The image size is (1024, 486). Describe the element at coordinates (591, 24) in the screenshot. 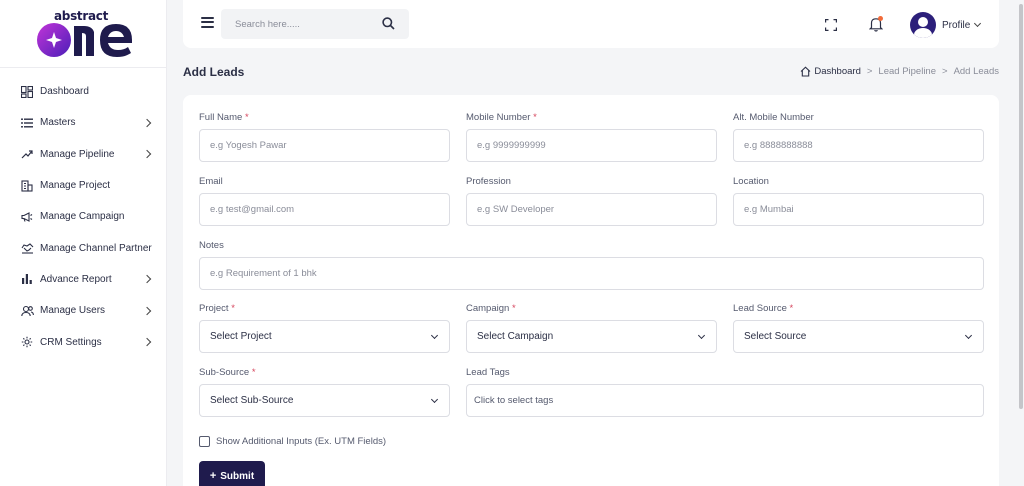

I see `topbar: Profile` at that location.